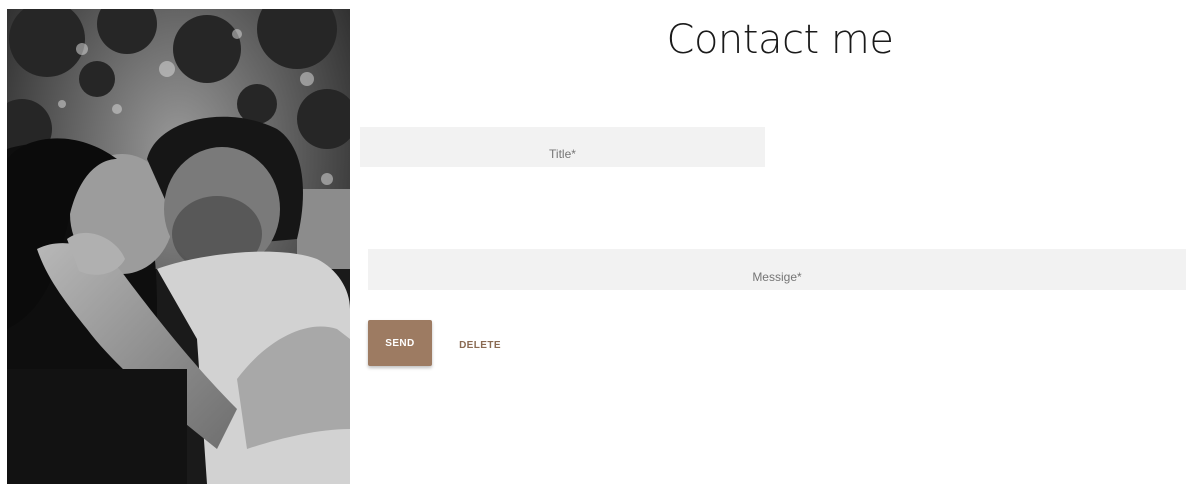 The height and width of the screenshot is (484, 1195). What do you see at coordinates (780, 40) in the screenshot?
I see `page-title: Contact me` at bounding box center [780, 40].